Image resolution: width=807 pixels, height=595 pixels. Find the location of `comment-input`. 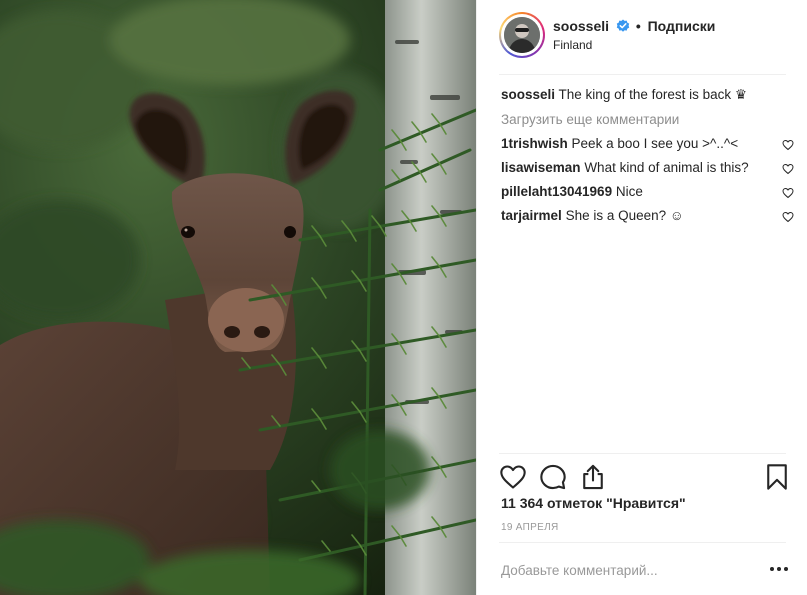

comment-input is located at coordinates (621, 570).